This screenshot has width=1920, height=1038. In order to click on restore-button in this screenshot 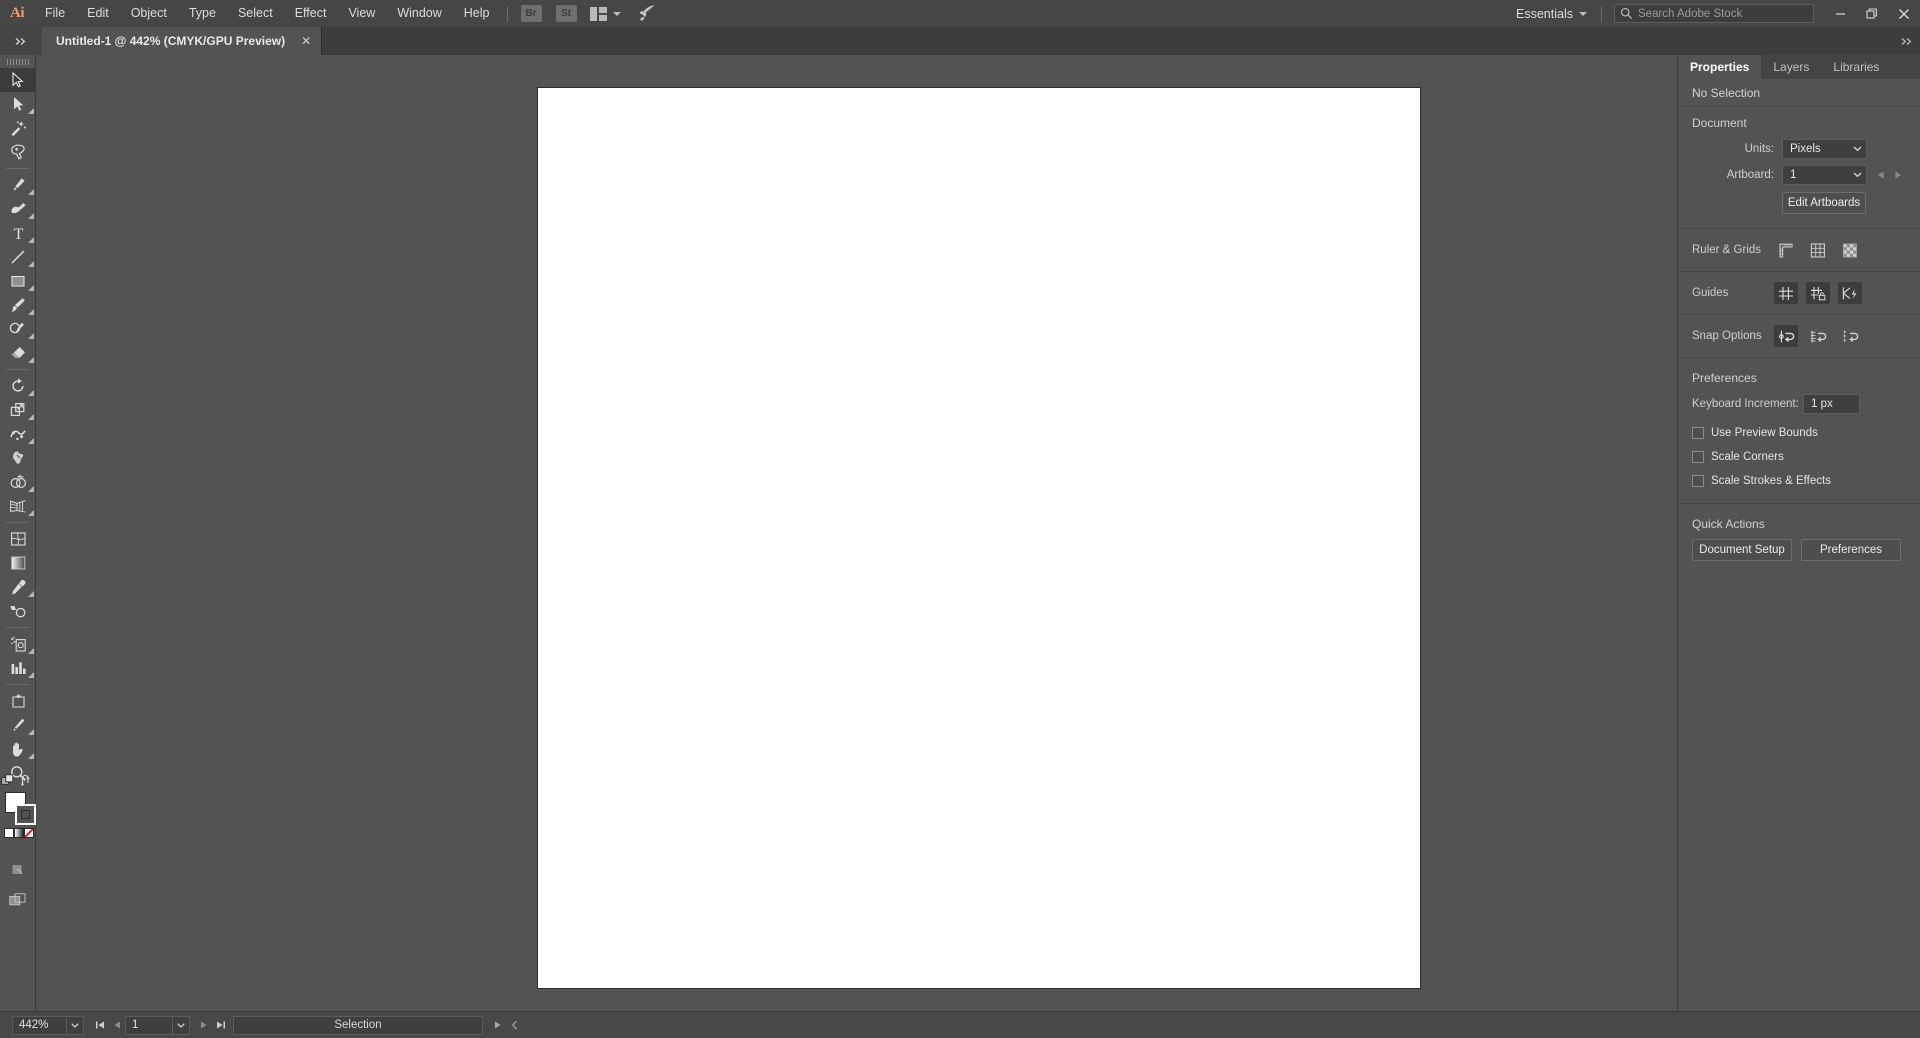, I will do `click(1872, 13)`.